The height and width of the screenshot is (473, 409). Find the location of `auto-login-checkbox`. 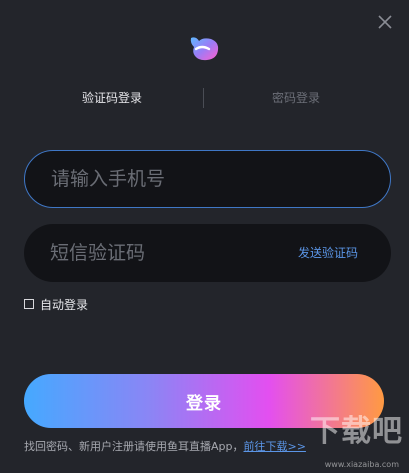

auto-login-checkbox is located at coordinates (29, 304).